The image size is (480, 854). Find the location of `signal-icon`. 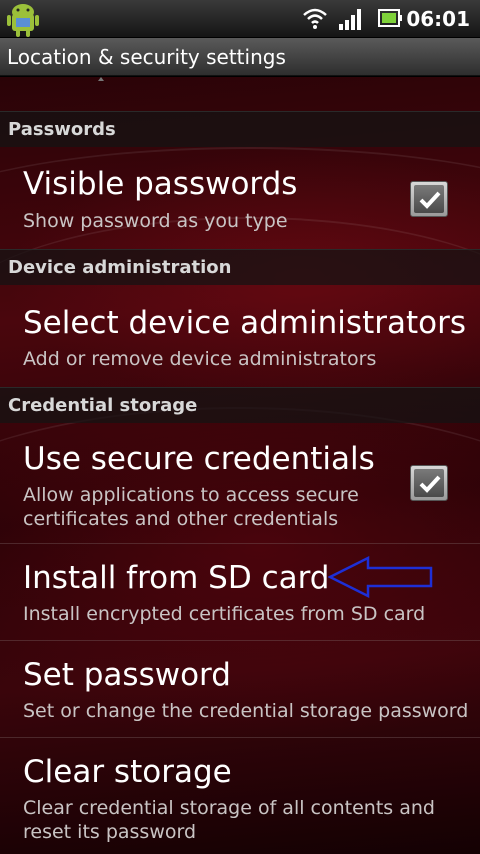

signal-icon is located at coordinates (350, 19).